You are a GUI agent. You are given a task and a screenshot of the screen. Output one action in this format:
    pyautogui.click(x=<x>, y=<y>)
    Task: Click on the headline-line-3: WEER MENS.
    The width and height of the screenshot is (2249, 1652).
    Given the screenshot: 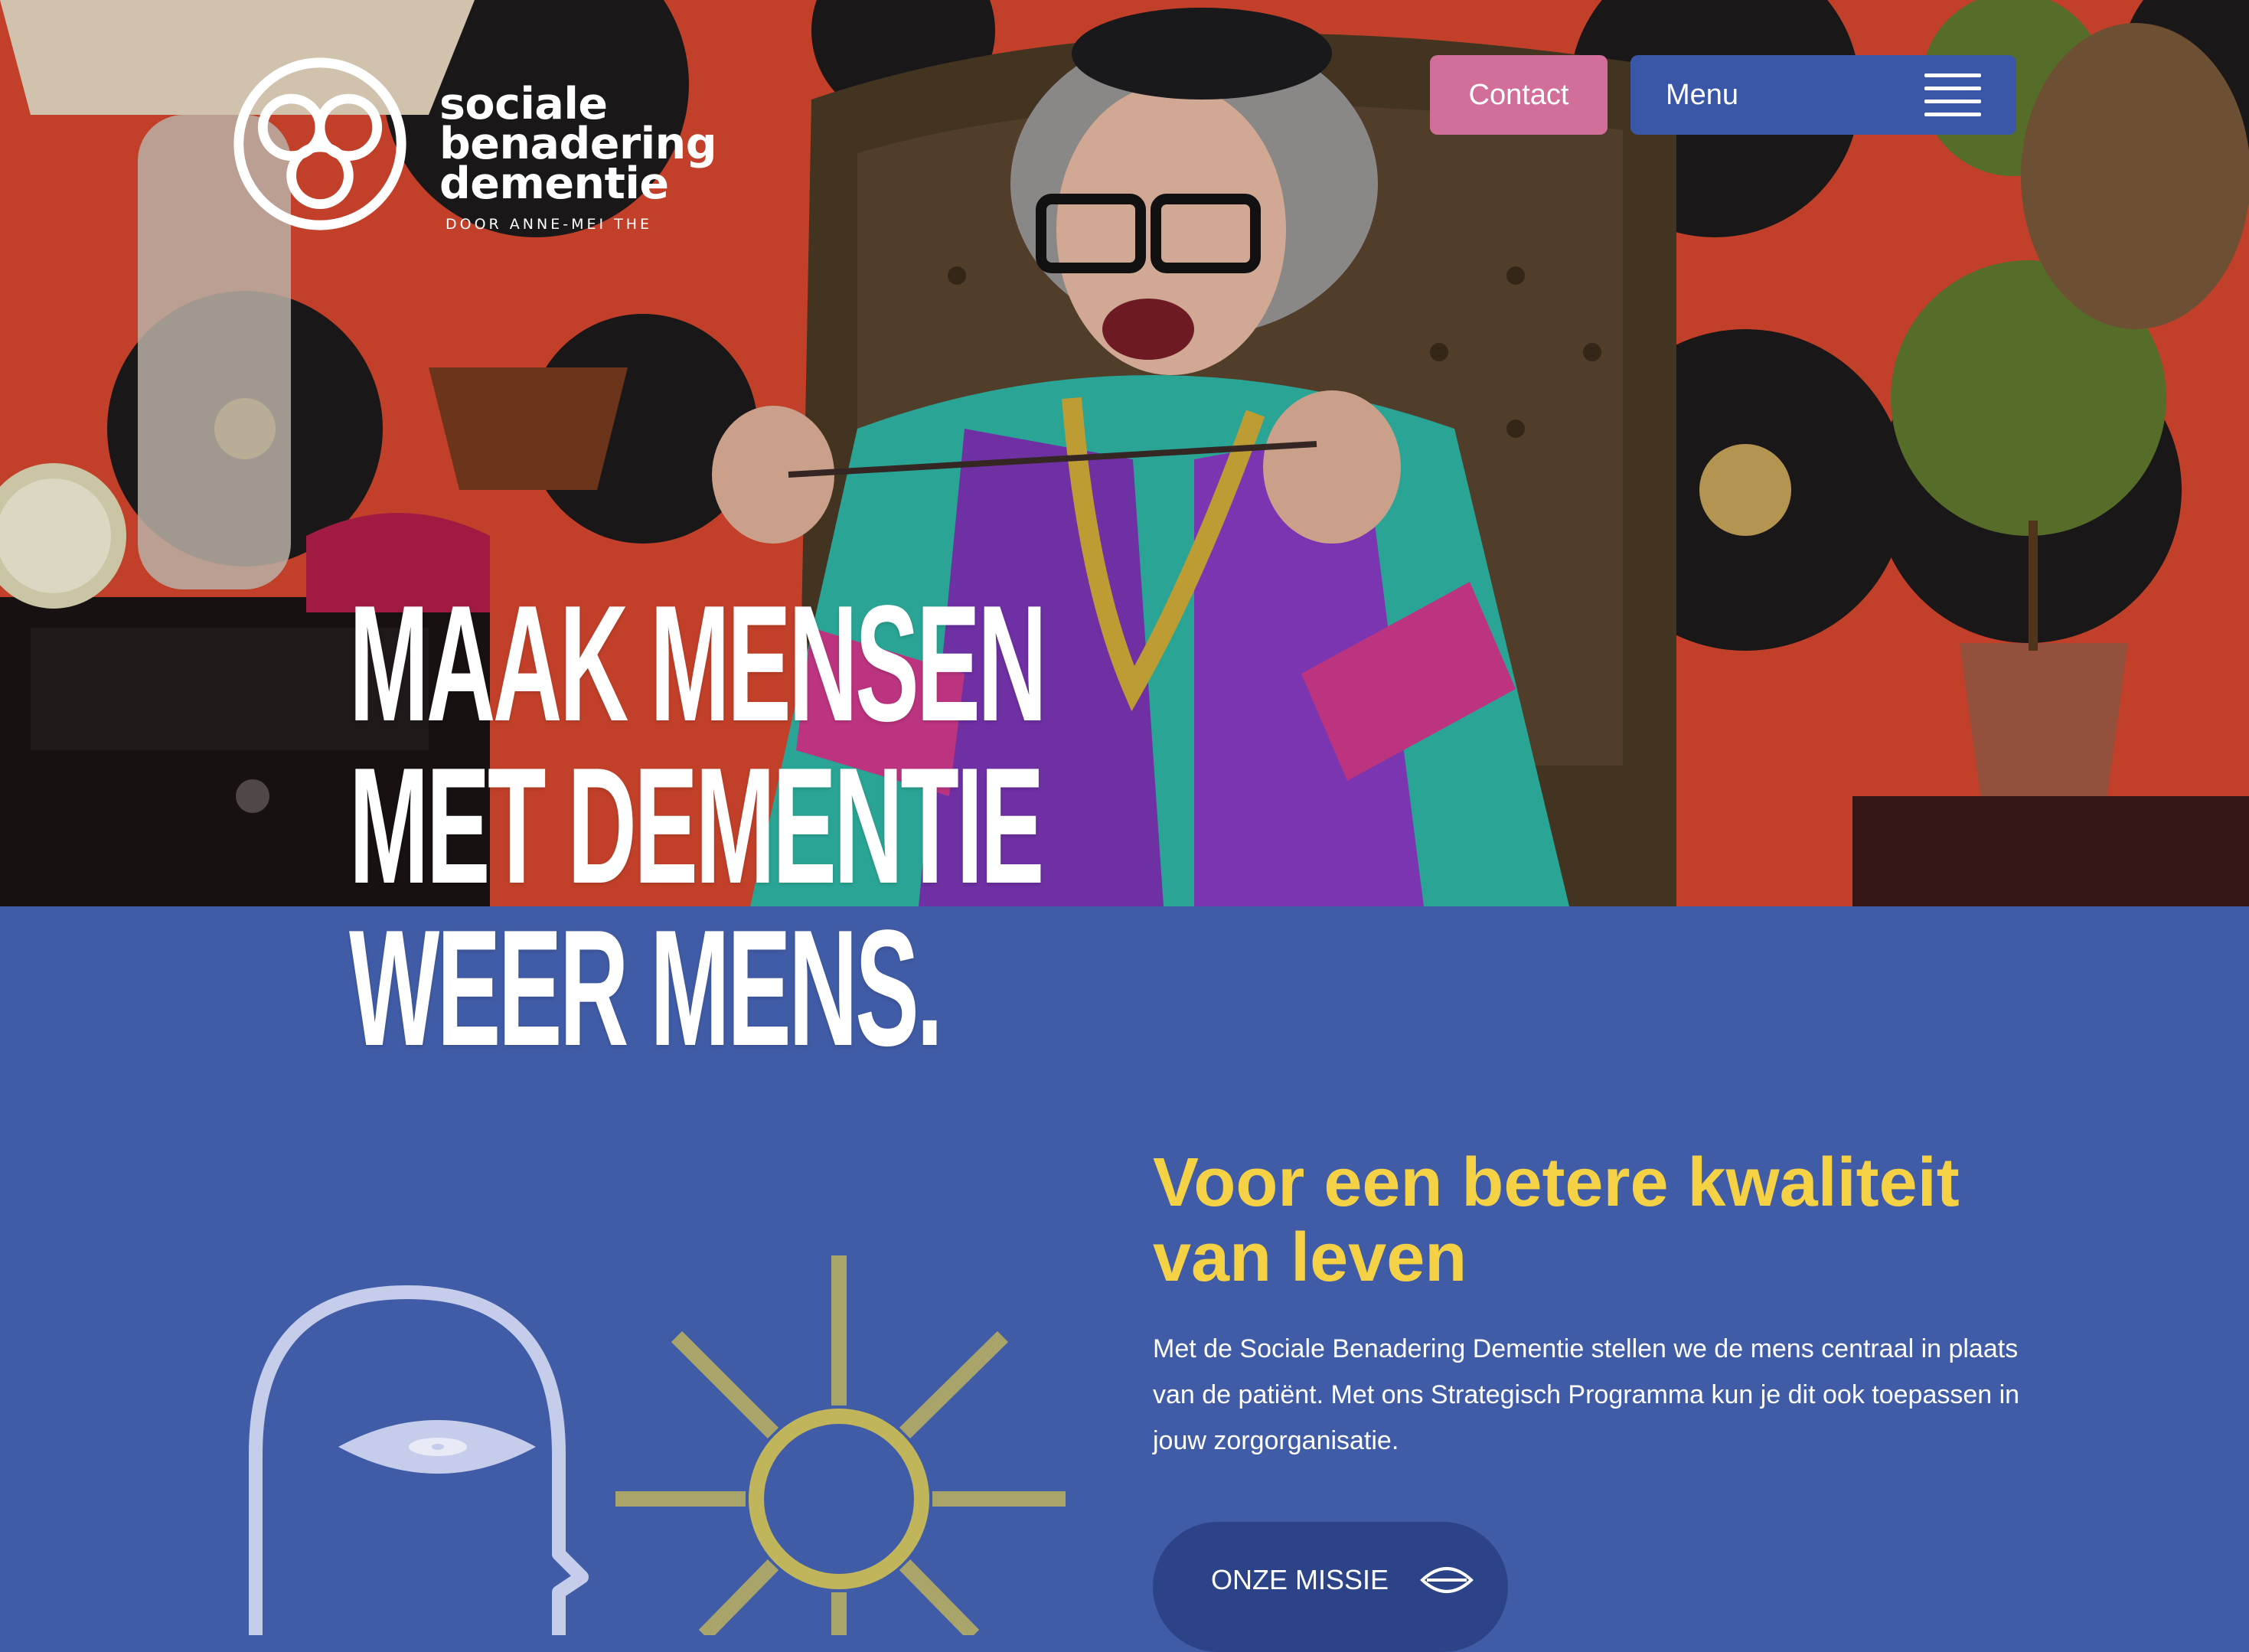 What is the action you would take?
    pyautogui.click(x=646, y=988)
    